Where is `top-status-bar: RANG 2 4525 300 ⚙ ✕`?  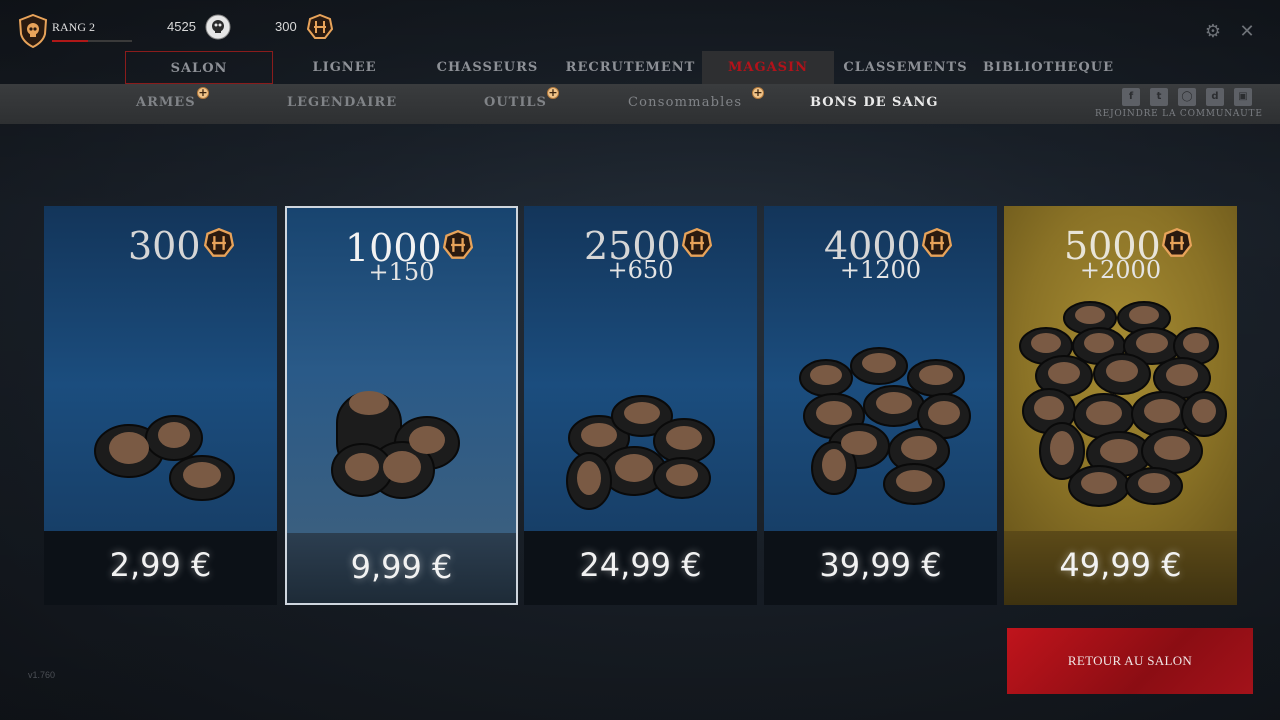 top-status-bar: RANG 2 4525 300 ⚙ ✕ is located at coordinates (640, 26).